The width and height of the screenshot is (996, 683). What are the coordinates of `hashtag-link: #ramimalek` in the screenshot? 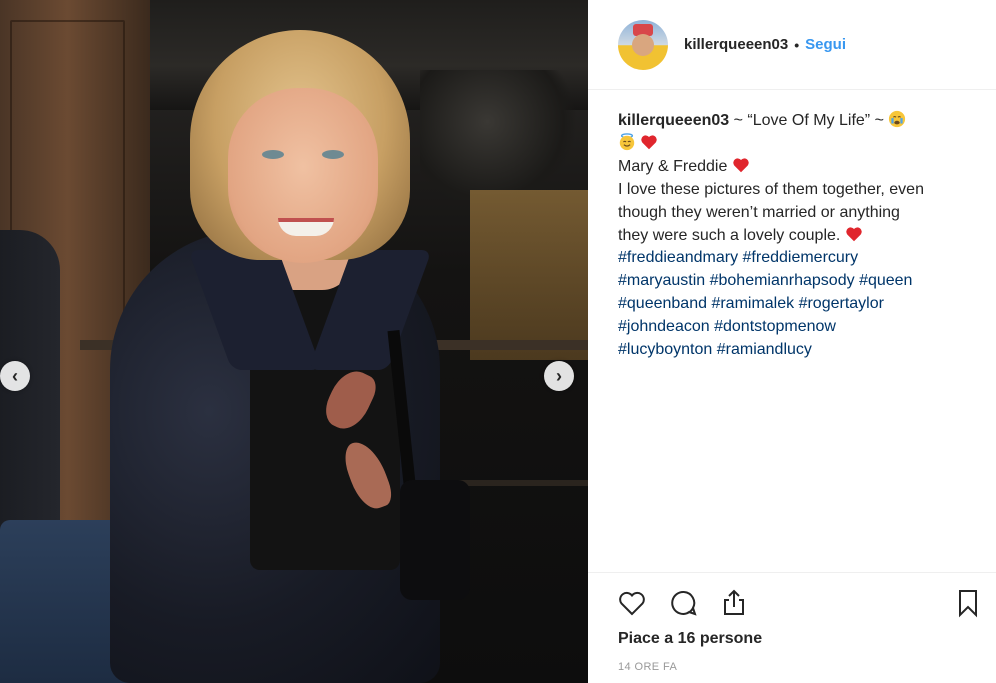 It's located at (752, 303).